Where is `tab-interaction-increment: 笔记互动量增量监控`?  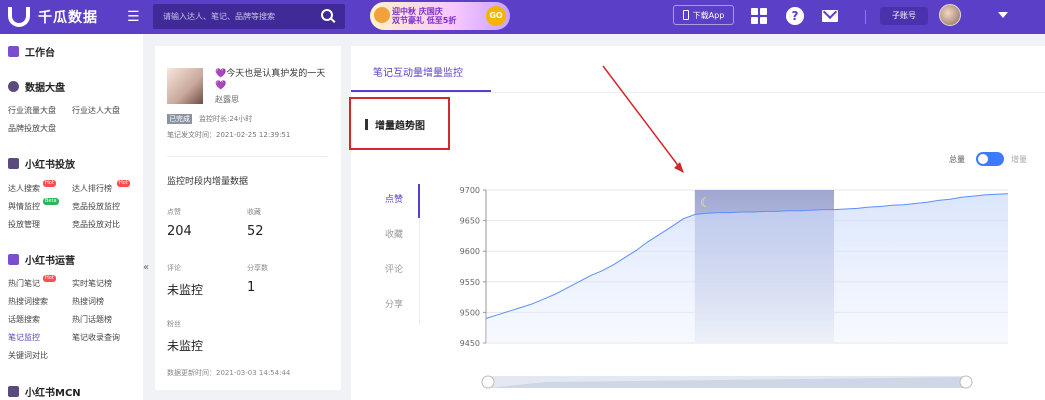
tab-interaction-increment: 笔记互动量增量监控 is located at coordinates (418, 71).